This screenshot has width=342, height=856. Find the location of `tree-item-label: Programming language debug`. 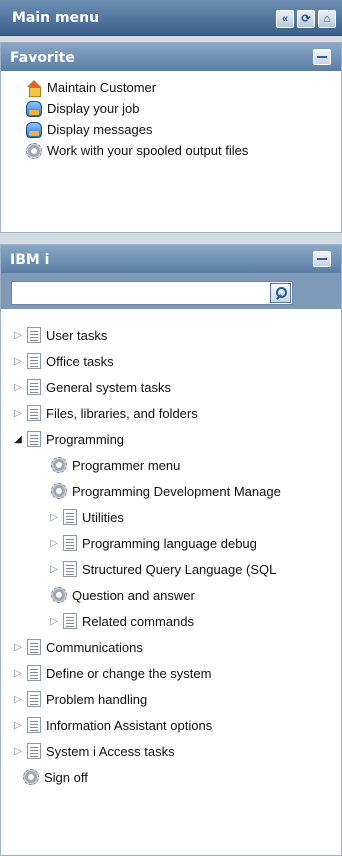

tree-item-label: Programming language debug is located at coordinates (169, 543).